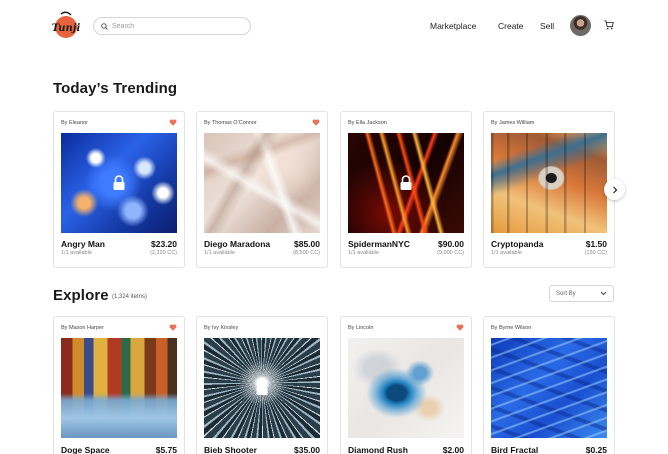 This screenshot has height=454, width=668. What do you see at coordinates (82, 328) in the screenshot?
I see `card-author: By Mason Harper` at bounding box center [82, 328].